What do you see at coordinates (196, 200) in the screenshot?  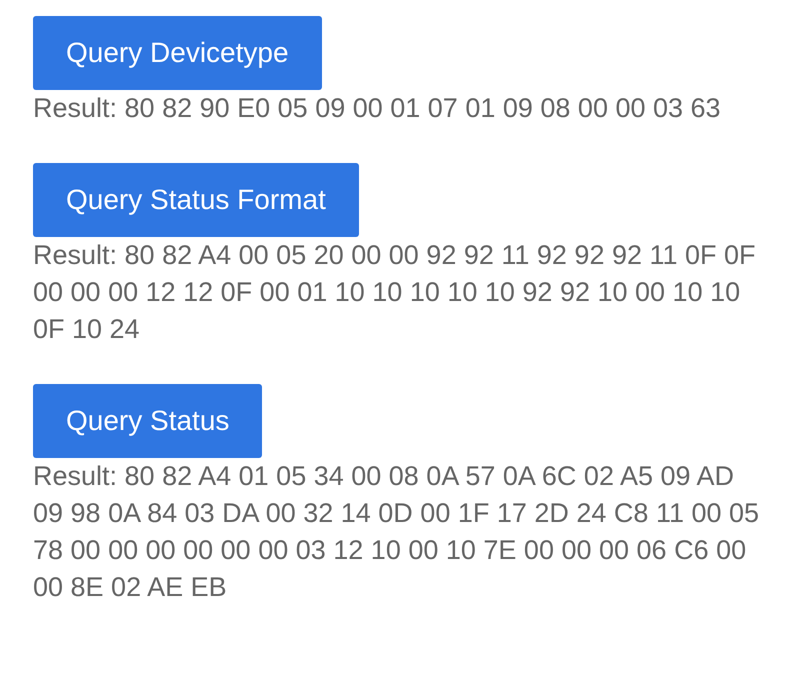 I see `query-button: Query Status Format` at bounding box center [196, 200].